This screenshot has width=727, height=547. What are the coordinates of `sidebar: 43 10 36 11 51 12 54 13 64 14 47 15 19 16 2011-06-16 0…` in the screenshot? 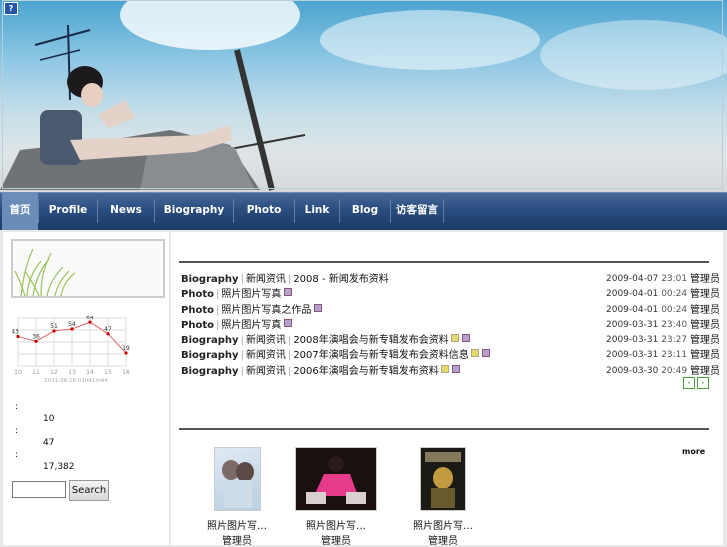 It's located at (86, 388).